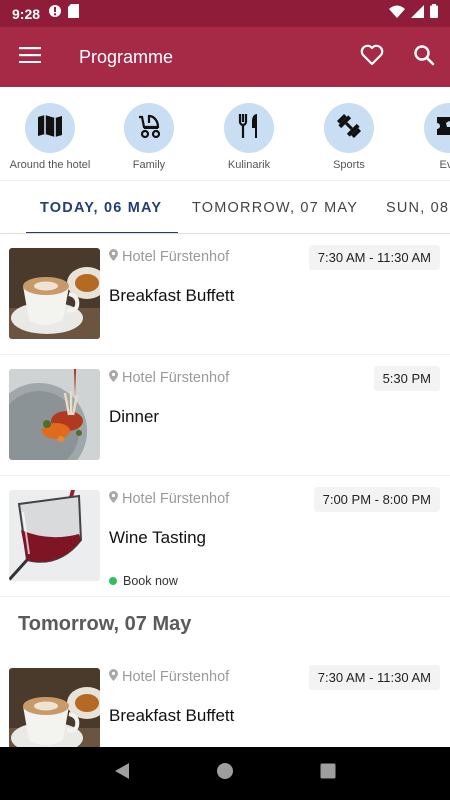  What do you see at coordinates (376, 499) in the screenshot?
I see `event-time-badge: 7:00 PM - 8:00 PM` at bounding box center [376, 499].